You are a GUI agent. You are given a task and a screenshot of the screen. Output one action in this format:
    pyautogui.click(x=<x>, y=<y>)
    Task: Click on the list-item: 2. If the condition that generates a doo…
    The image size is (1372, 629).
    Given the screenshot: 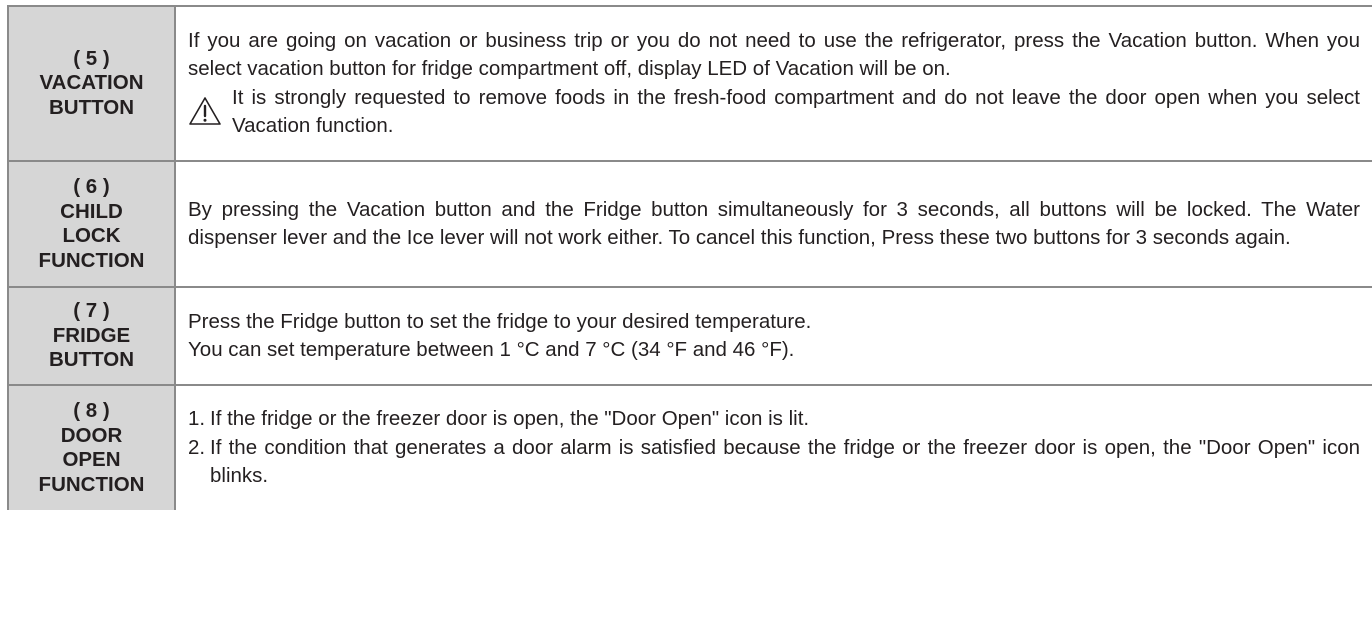 What is the action you would take?
    pyautogui.click(x=774, y=462)
    